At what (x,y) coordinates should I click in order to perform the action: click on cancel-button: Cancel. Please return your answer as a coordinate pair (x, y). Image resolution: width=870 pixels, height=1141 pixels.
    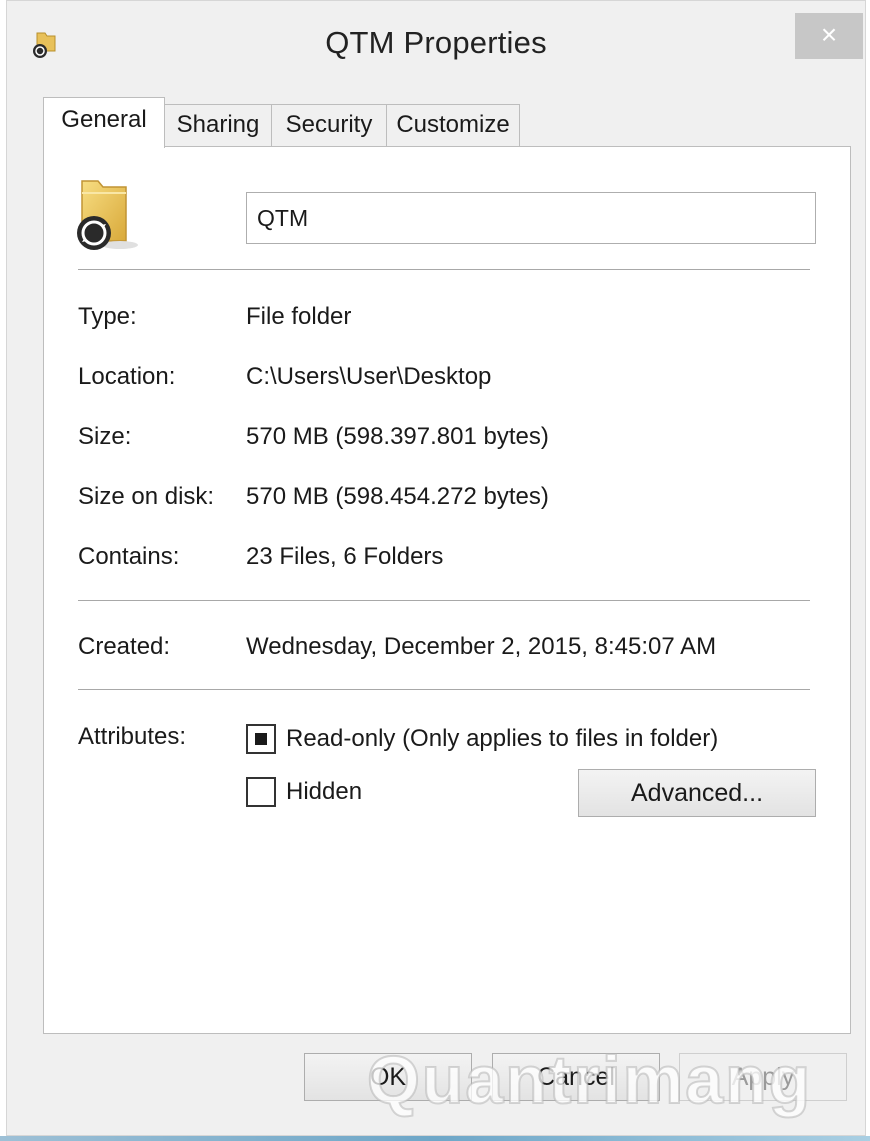
    Looking at the image, I should click on (576, 1077).